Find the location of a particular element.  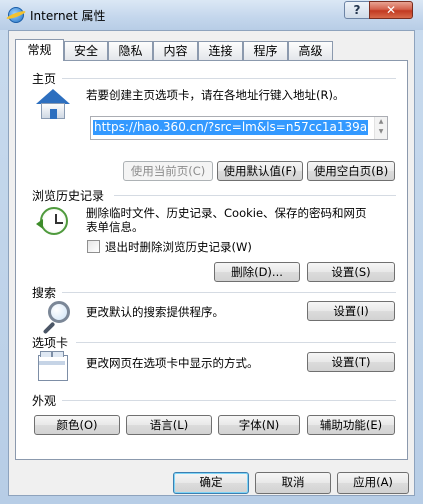

tab-connections: 连接 is located at coordinates (220, 50).